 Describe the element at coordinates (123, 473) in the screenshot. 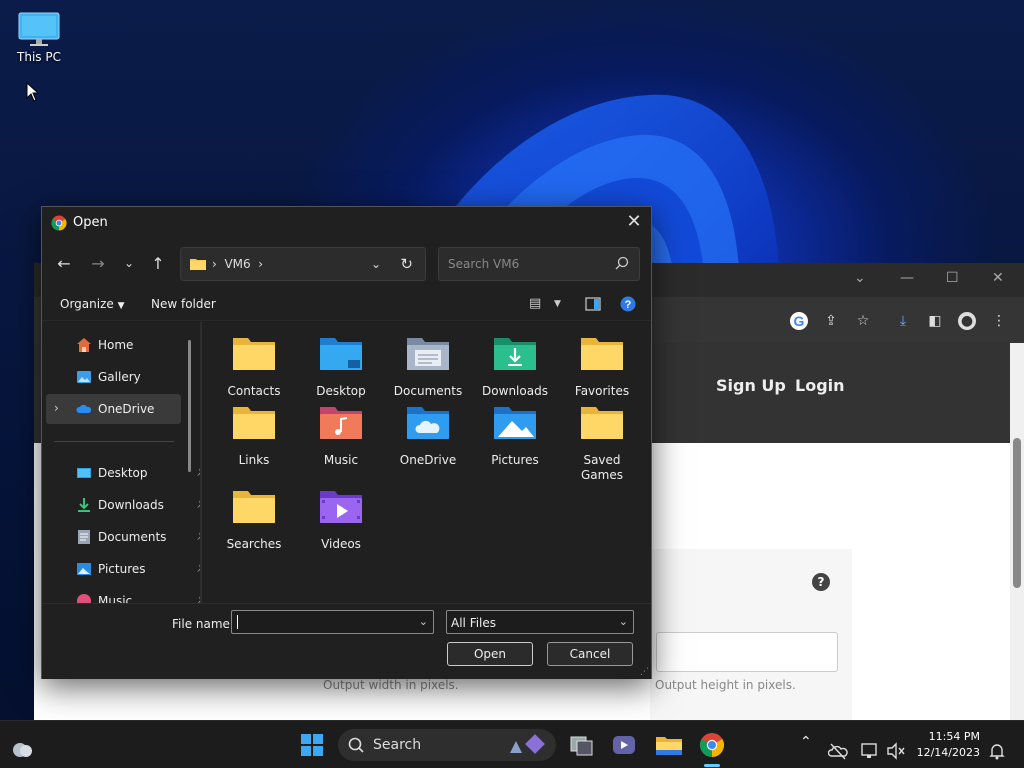

I see `sidebar-item-desktop: Desktop 📌` at that location.